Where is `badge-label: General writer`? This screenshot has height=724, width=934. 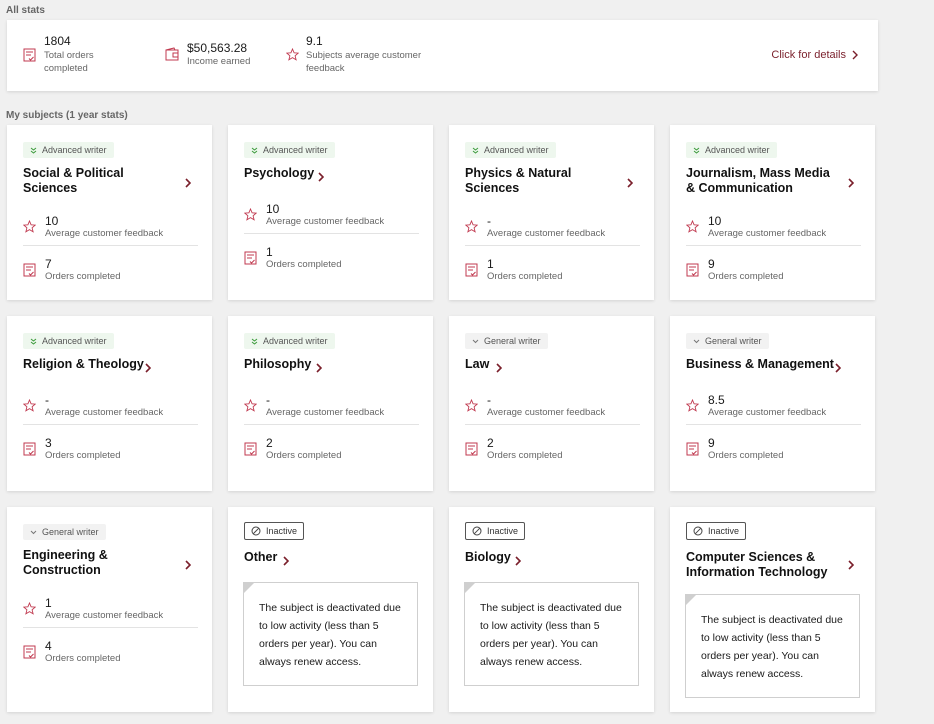
badge-label: General writer is located at coordinates (733, 341).